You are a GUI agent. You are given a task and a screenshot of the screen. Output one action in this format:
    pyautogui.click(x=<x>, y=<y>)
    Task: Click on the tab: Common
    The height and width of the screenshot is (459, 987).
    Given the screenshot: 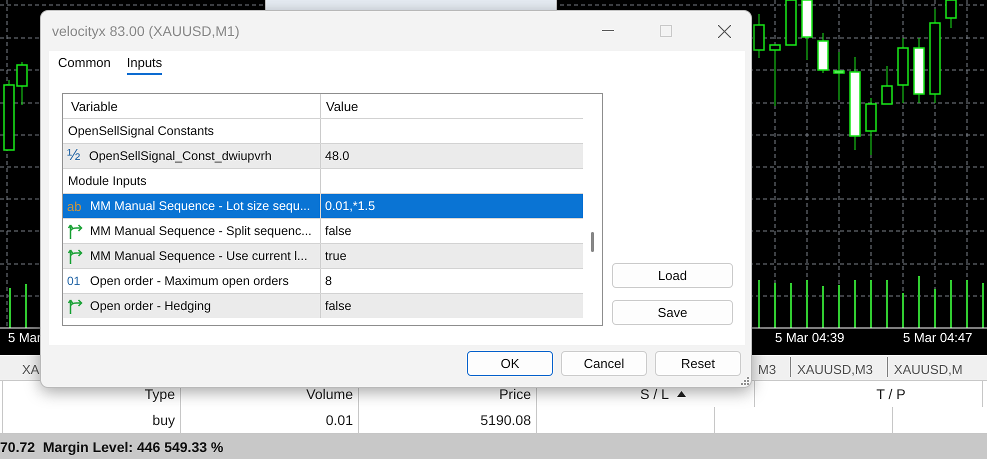 What is the action you would take?
    pyautogui.click(x=84, y=64)
    